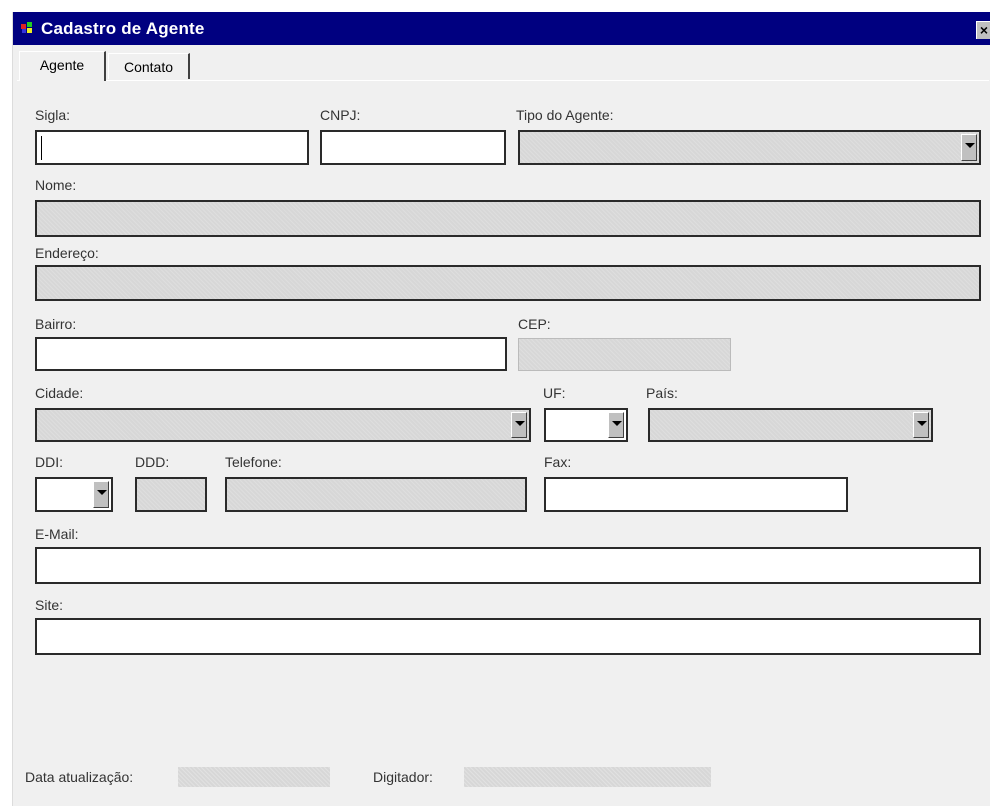  Describe the element at coordinates (49, 462) in the screenshot. I see `ddi-label: DDI:` at that location.